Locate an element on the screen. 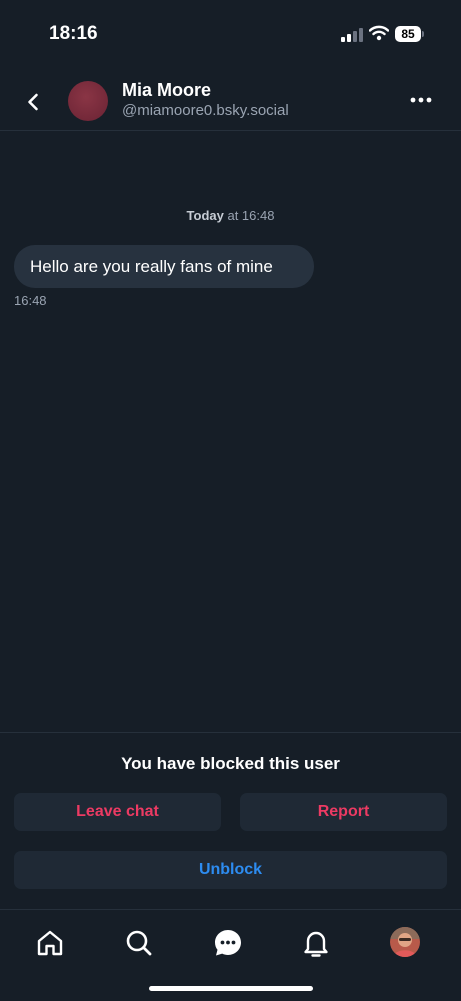 The height and width of the screenshot is (1001, 461). report-button: Report is located at coordinates (343, 812).